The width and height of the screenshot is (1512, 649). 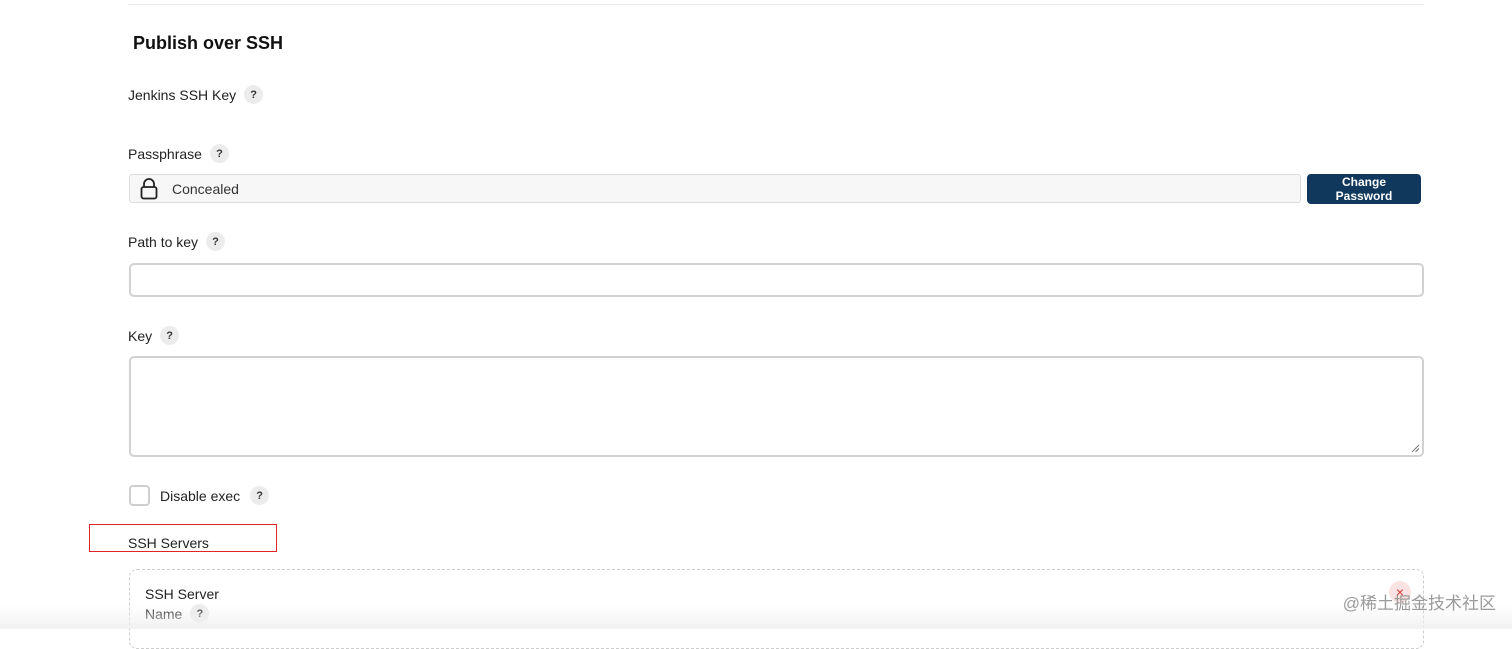 What do you see at coordinates (1419, 603) in the screenshot?
I see `watermark: @稀土掘金技术社区` at bounding box center [1419, 603].